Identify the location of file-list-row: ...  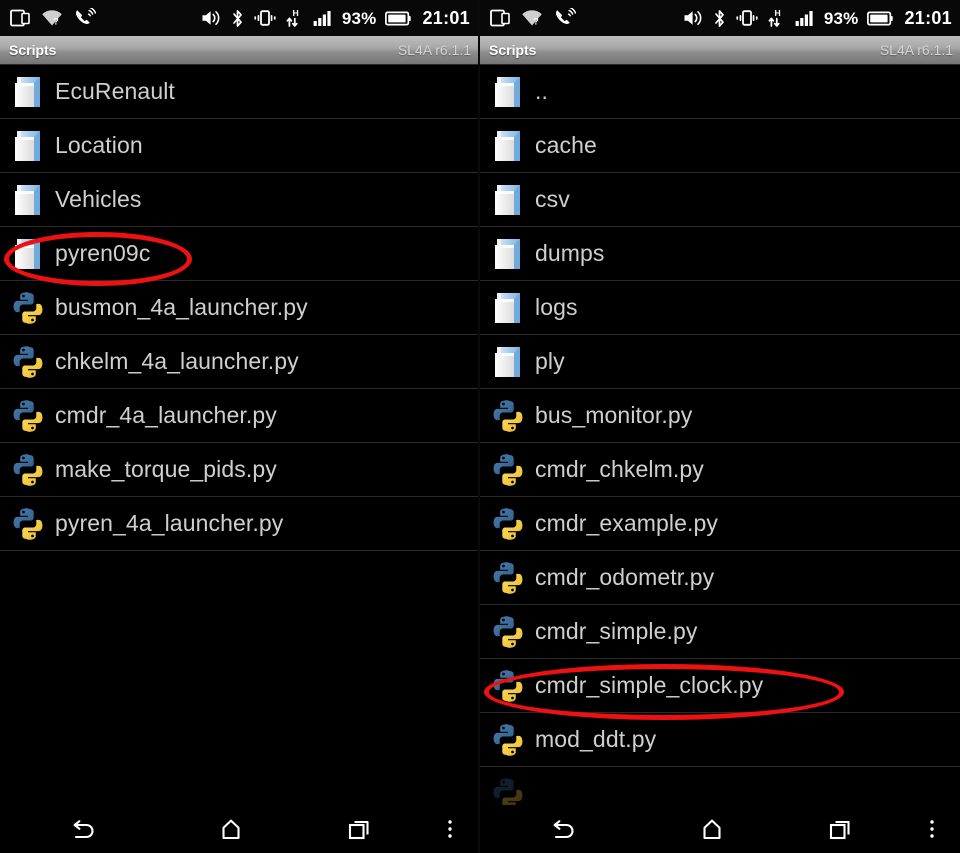
(720, 92).